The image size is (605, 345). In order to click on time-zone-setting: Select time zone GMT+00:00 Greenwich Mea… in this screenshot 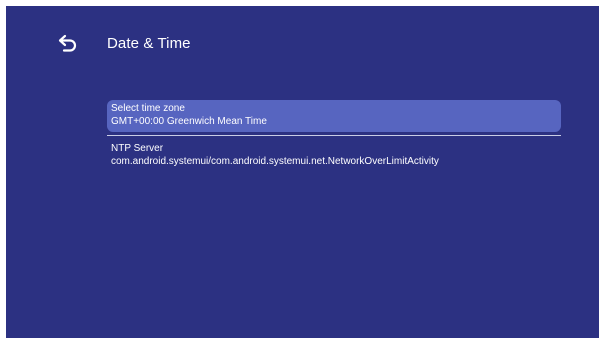, I will do `click(334, 116)`.